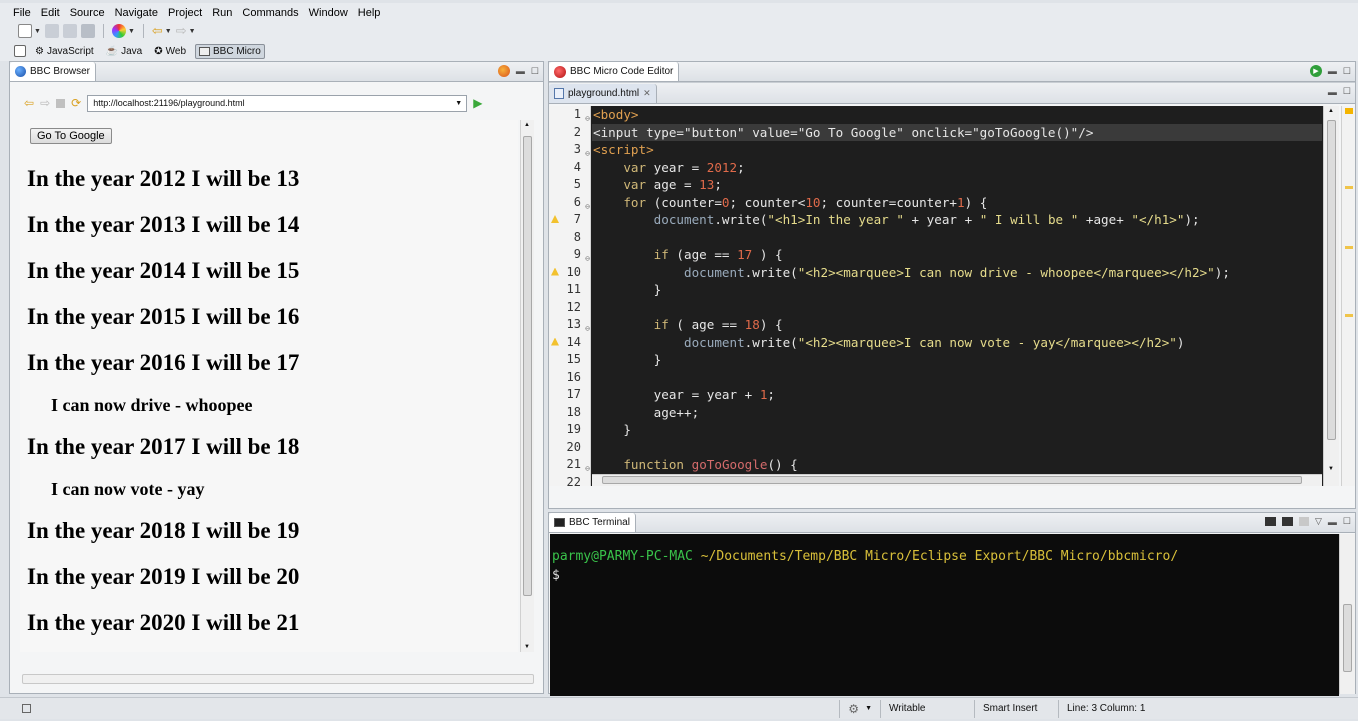 This screenshot has width=1358, height=721. I want to click on perspective-bbc-micro: BBC Micro, so click(230, 51).